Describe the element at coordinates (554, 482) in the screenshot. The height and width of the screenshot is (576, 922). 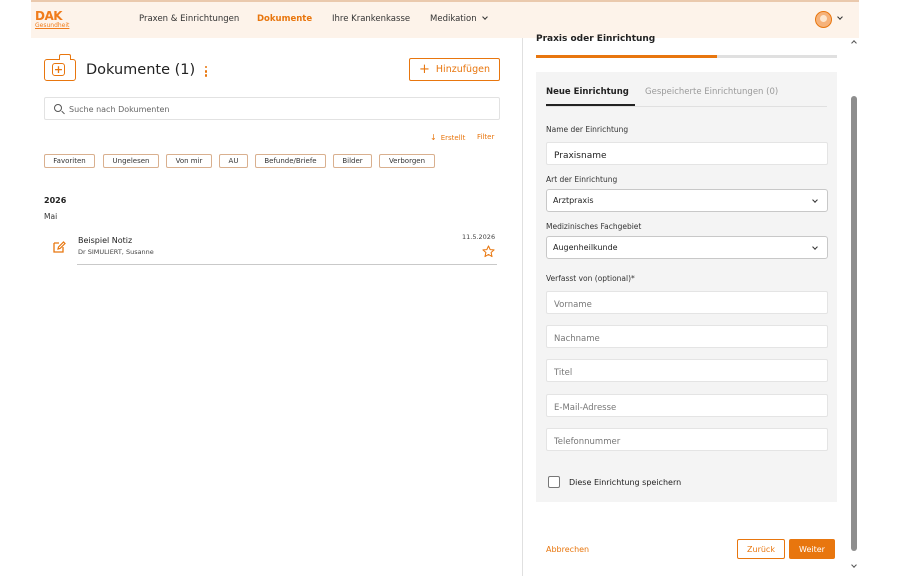
I see `save-facility-checkbox` at that location.